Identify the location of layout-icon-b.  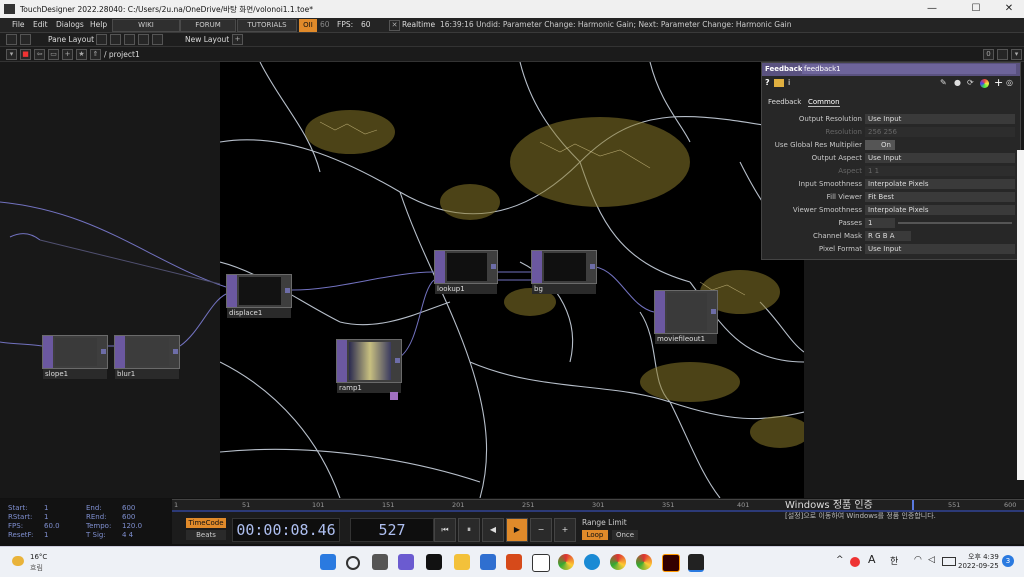
(25, 39).